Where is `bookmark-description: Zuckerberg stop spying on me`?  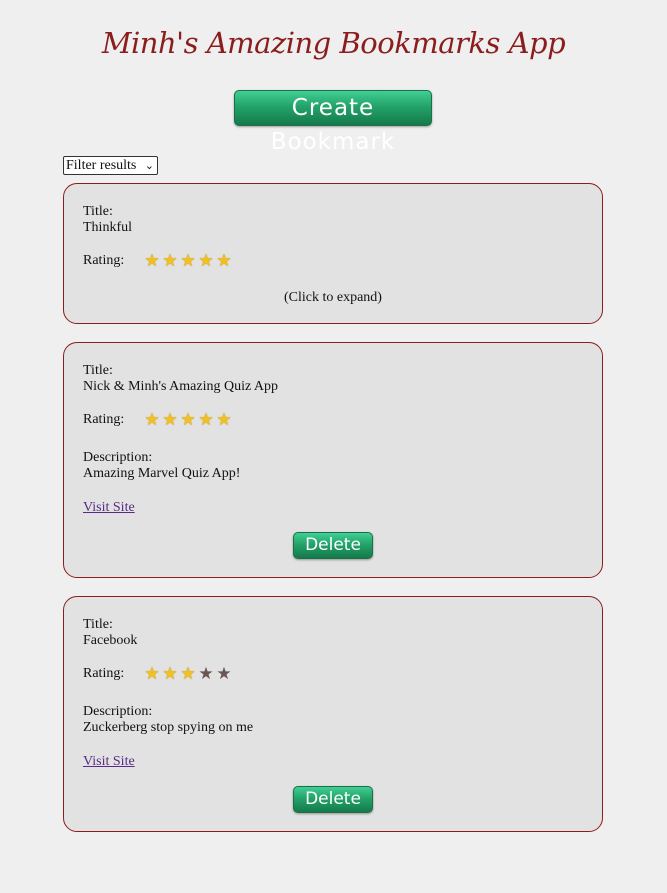 bookmark-description: Zuckerberg stop spying on me is located at coordinates (168, 727).